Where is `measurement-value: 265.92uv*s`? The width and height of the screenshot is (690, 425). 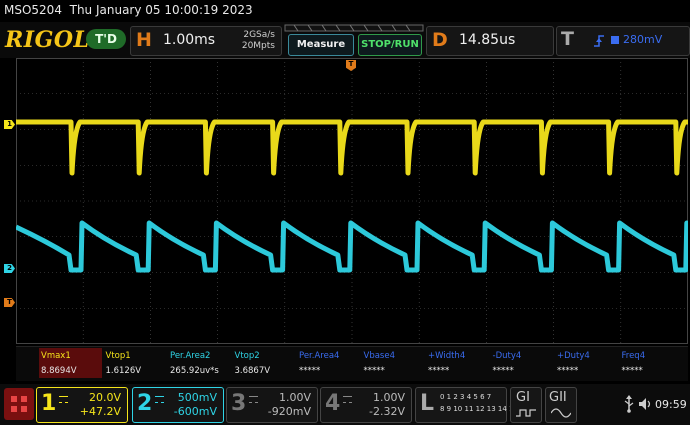 measurement-value: 265.92uv*s is located at coordinates (194, 371).